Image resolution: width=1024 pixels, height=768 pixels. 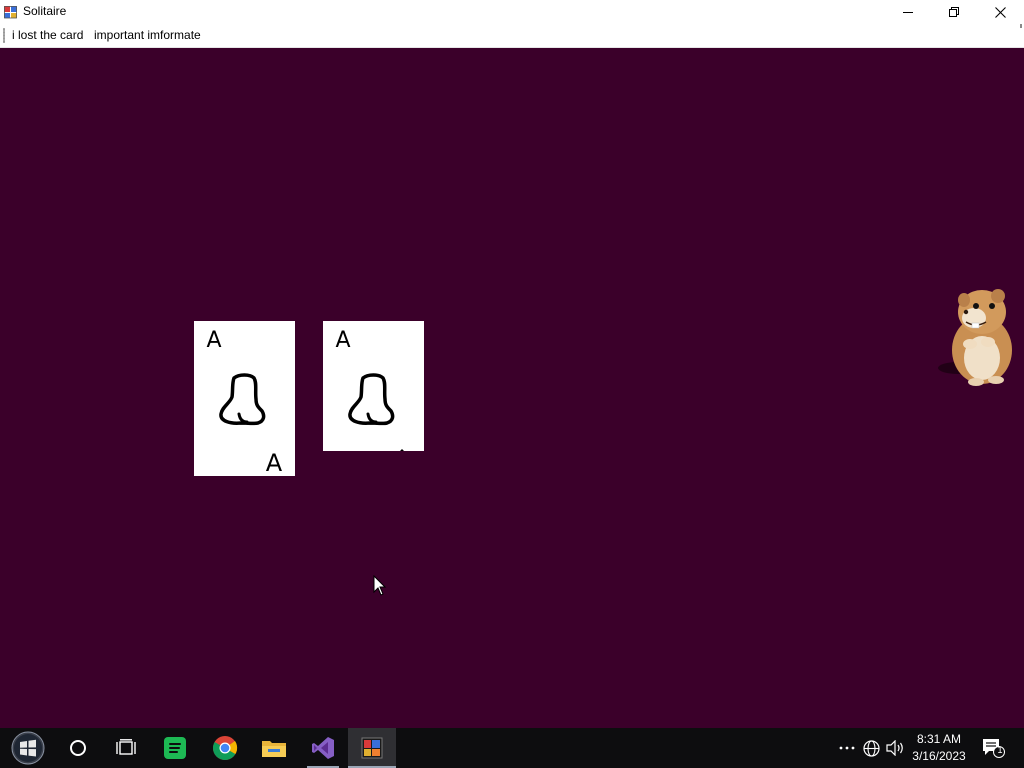 I want to click on file-explorer-button, so click(x=274, y=748).